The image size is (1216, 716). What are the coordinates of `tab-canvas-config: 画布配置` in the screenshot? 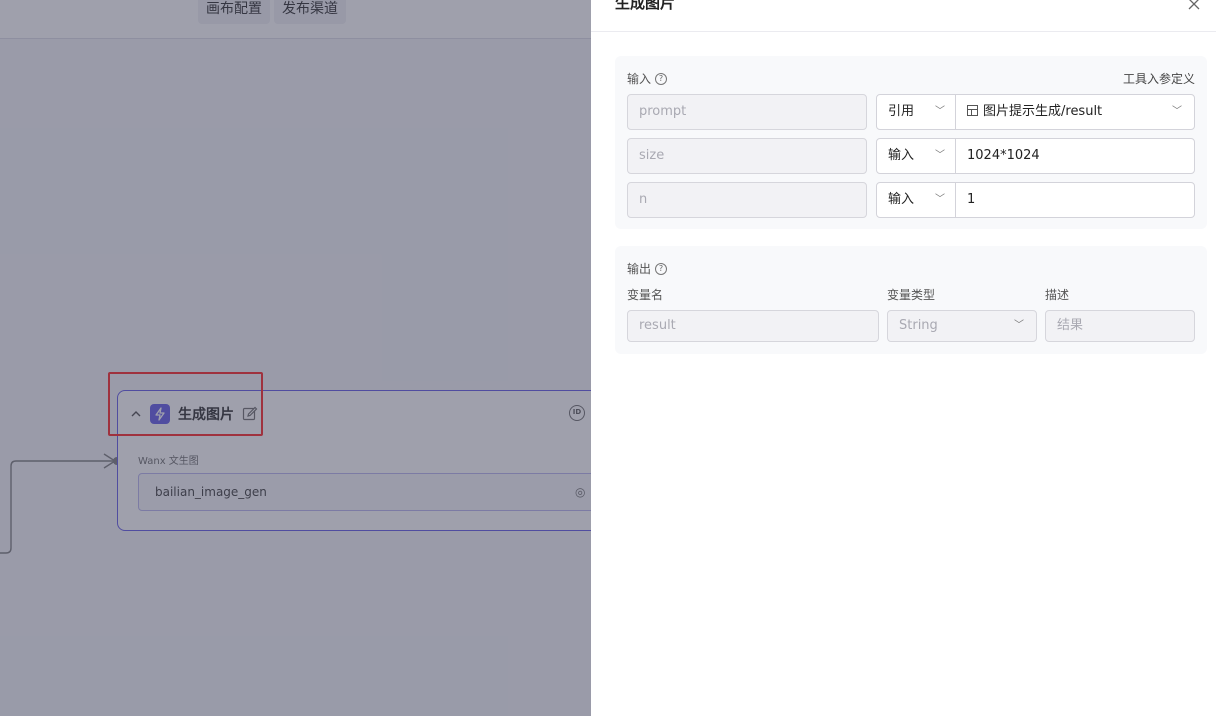 It's located at (234, 12).